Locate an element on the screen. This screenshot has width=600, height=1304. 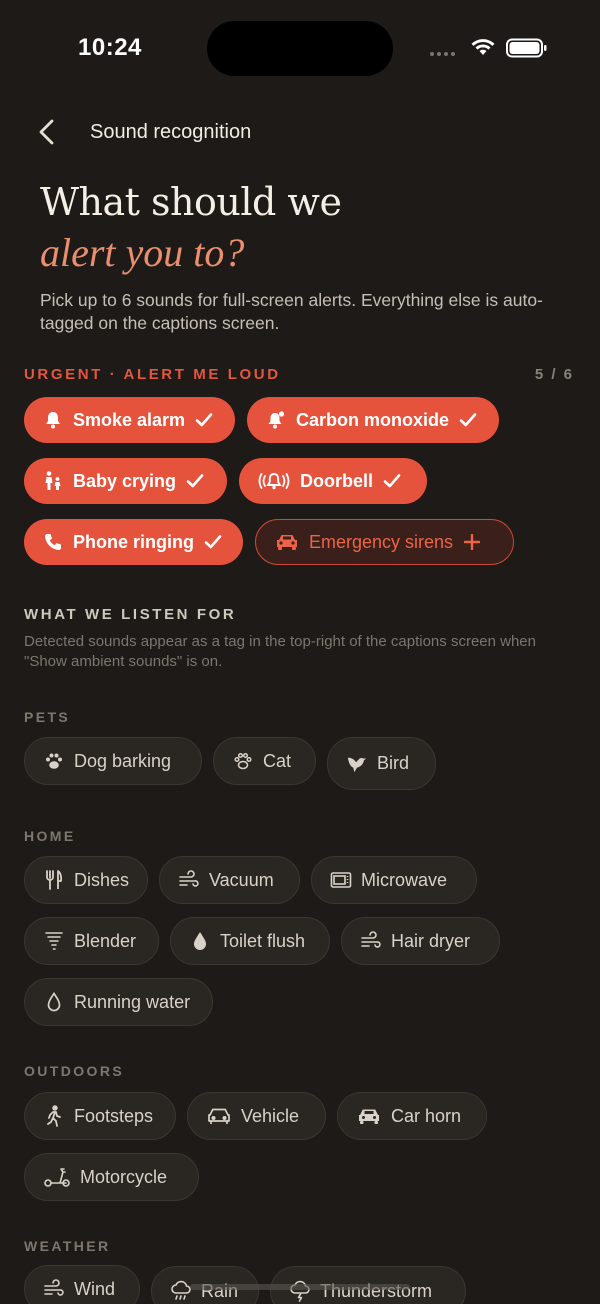
chip-cat: Cat is located at coordinates (264, 761).